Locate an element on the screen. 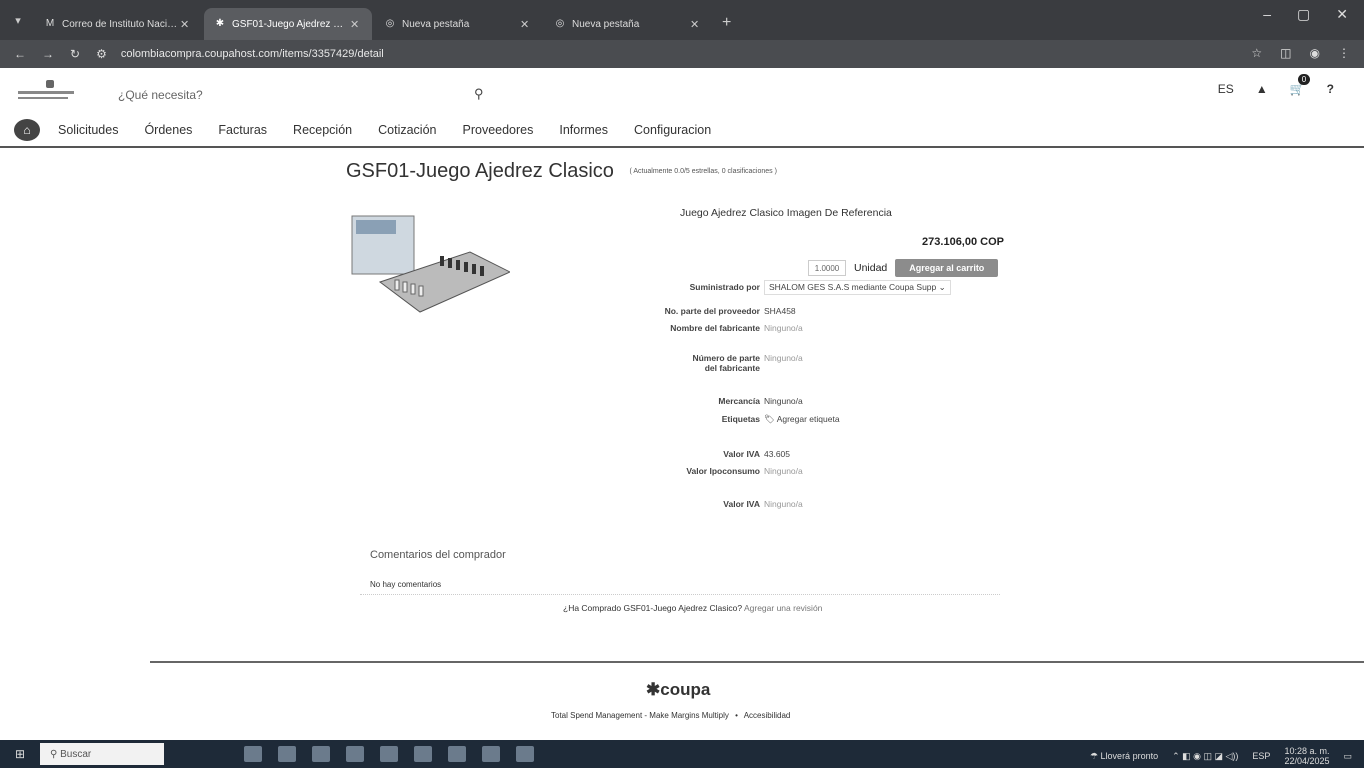  notifications-icon: ▭ is located at coordinates (1347, 756).